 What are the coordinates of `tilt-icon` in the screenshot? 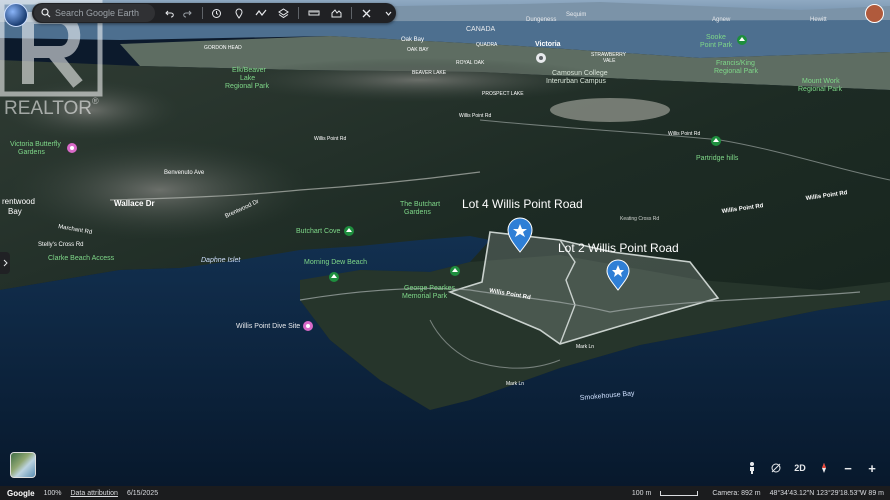 It's located at (776, 468).